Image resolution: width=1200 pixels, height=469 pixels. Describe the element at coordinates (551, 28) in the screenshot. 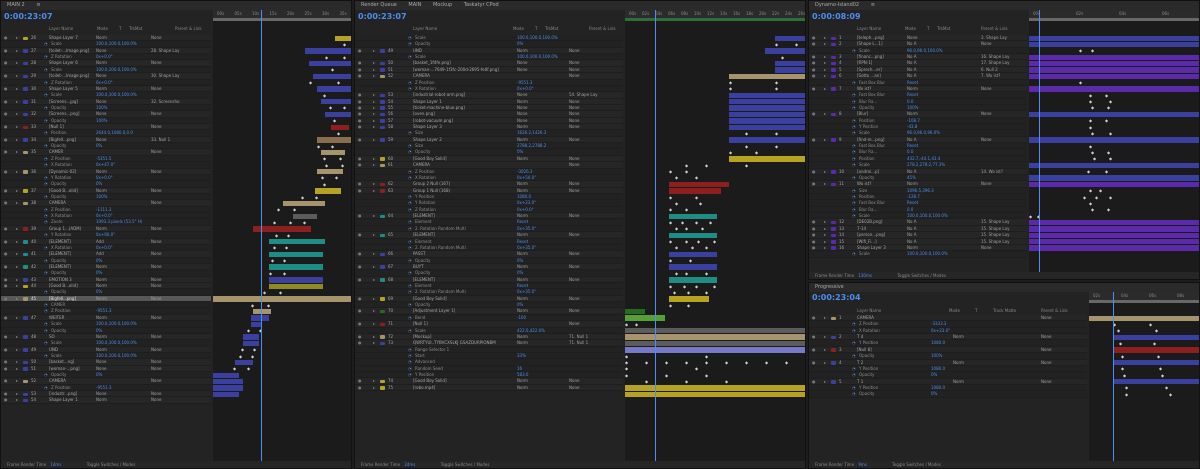

I see `col-trkmat: TrkMat` at that location.